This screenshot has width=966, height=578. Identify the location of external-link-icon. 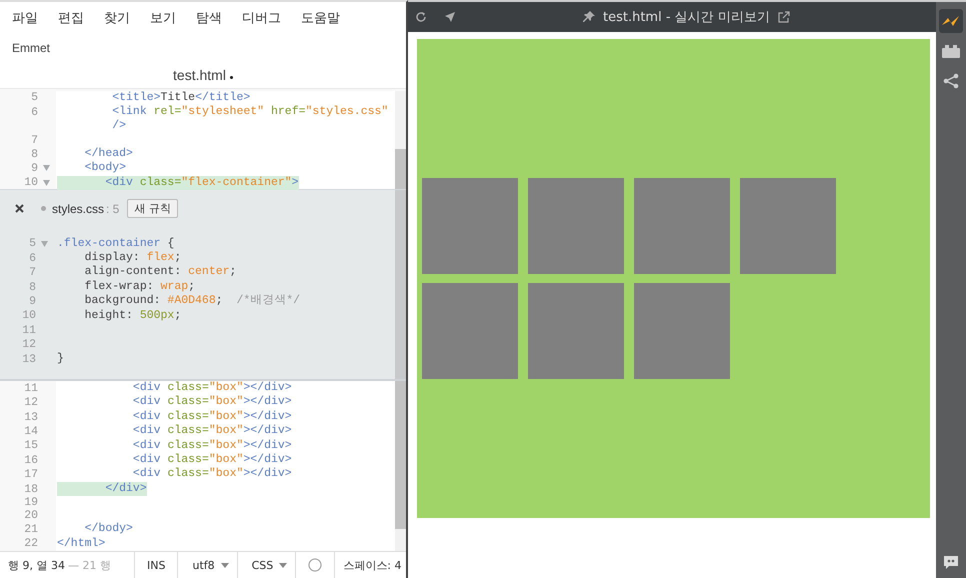
(784, 17).